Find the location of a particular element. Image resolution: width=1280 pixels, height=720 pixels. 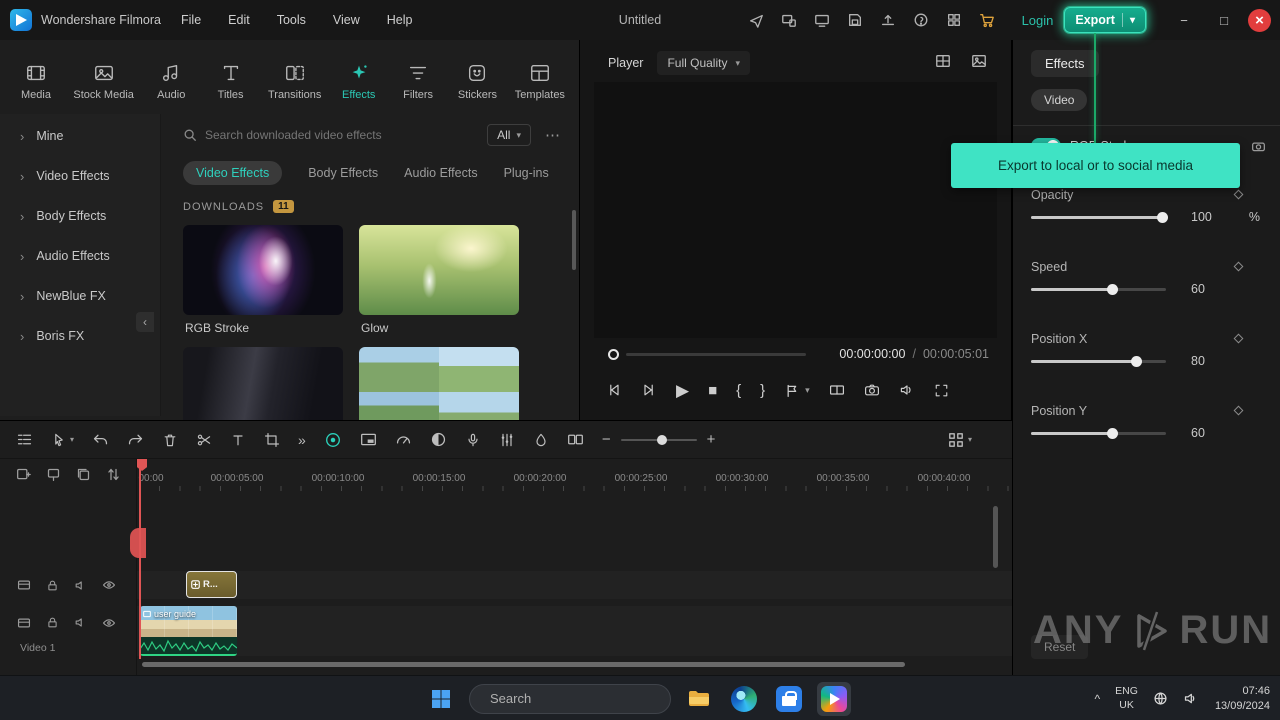

voiceover-mic-icon is located at coordinates (473, 440).